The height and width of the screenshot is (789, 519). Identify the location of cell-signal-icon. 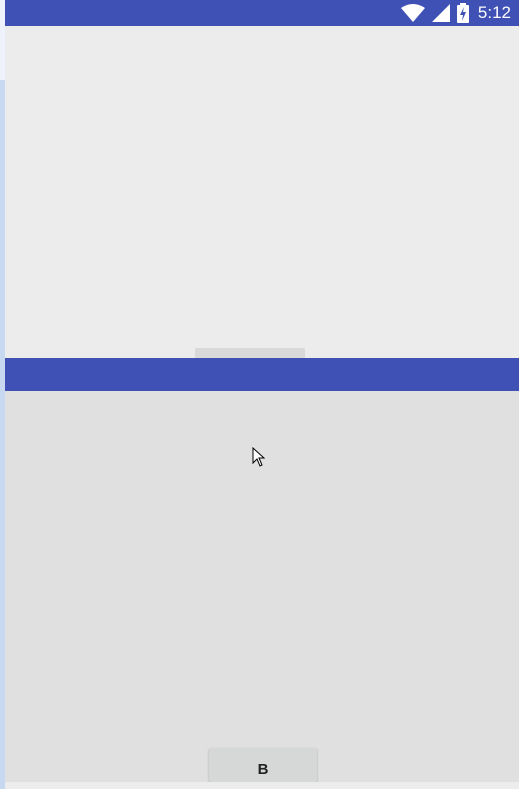
(440, 13).